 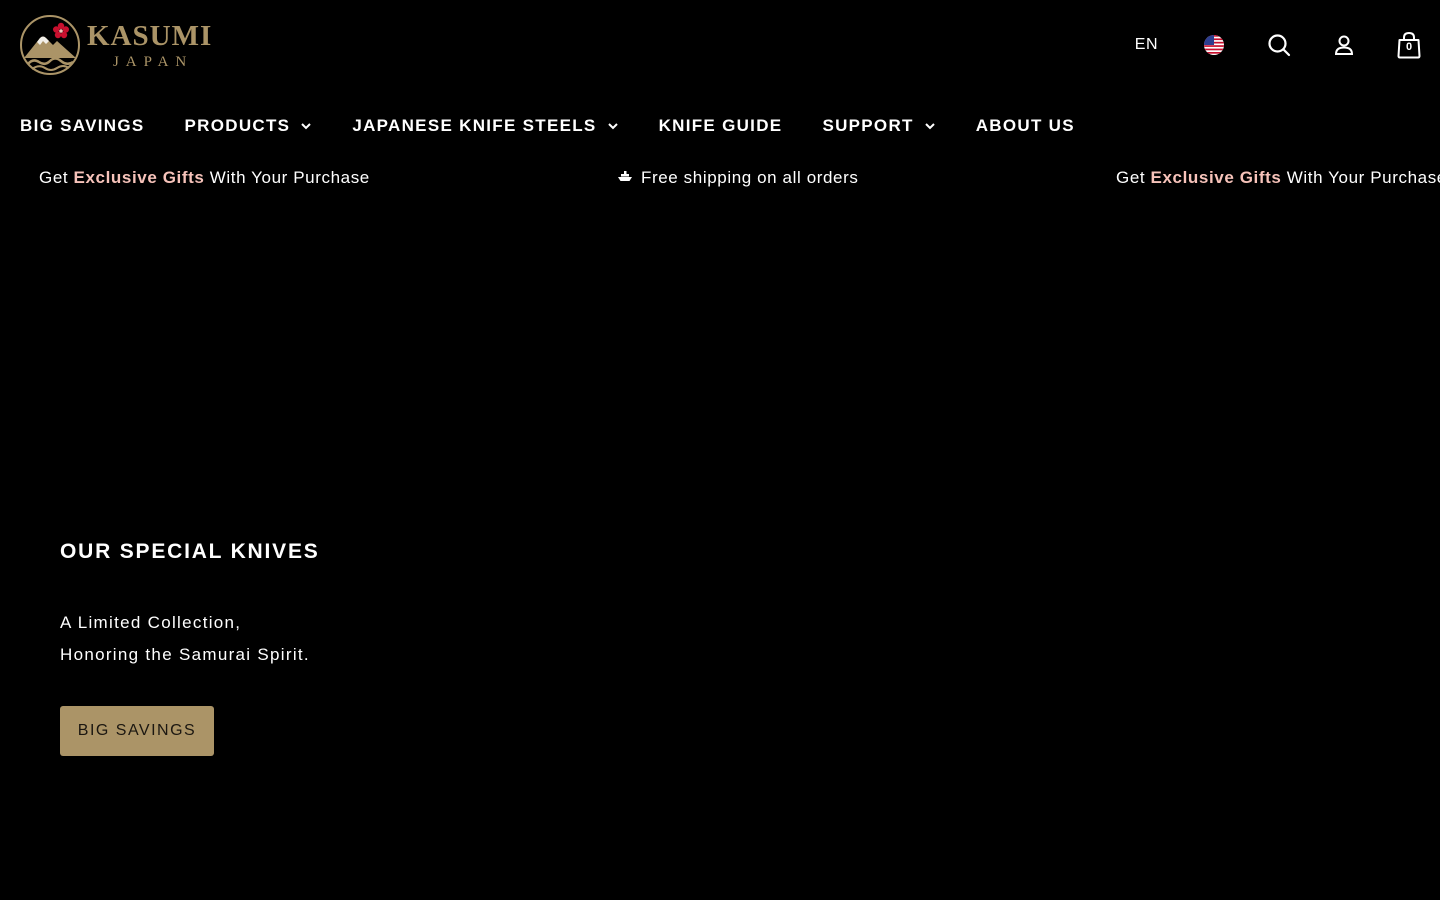 What do you see at coordinates (151, 622) in the screenshot?
I see `hero-line-1: A Limited Collection,` at bounding box center [151, 622].